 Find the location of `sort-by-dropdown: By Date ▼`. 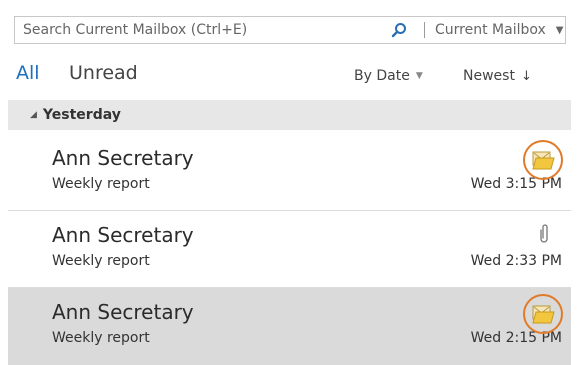

sort-by-dropdown: By Date ▼ is located at coordinates (388, 76).